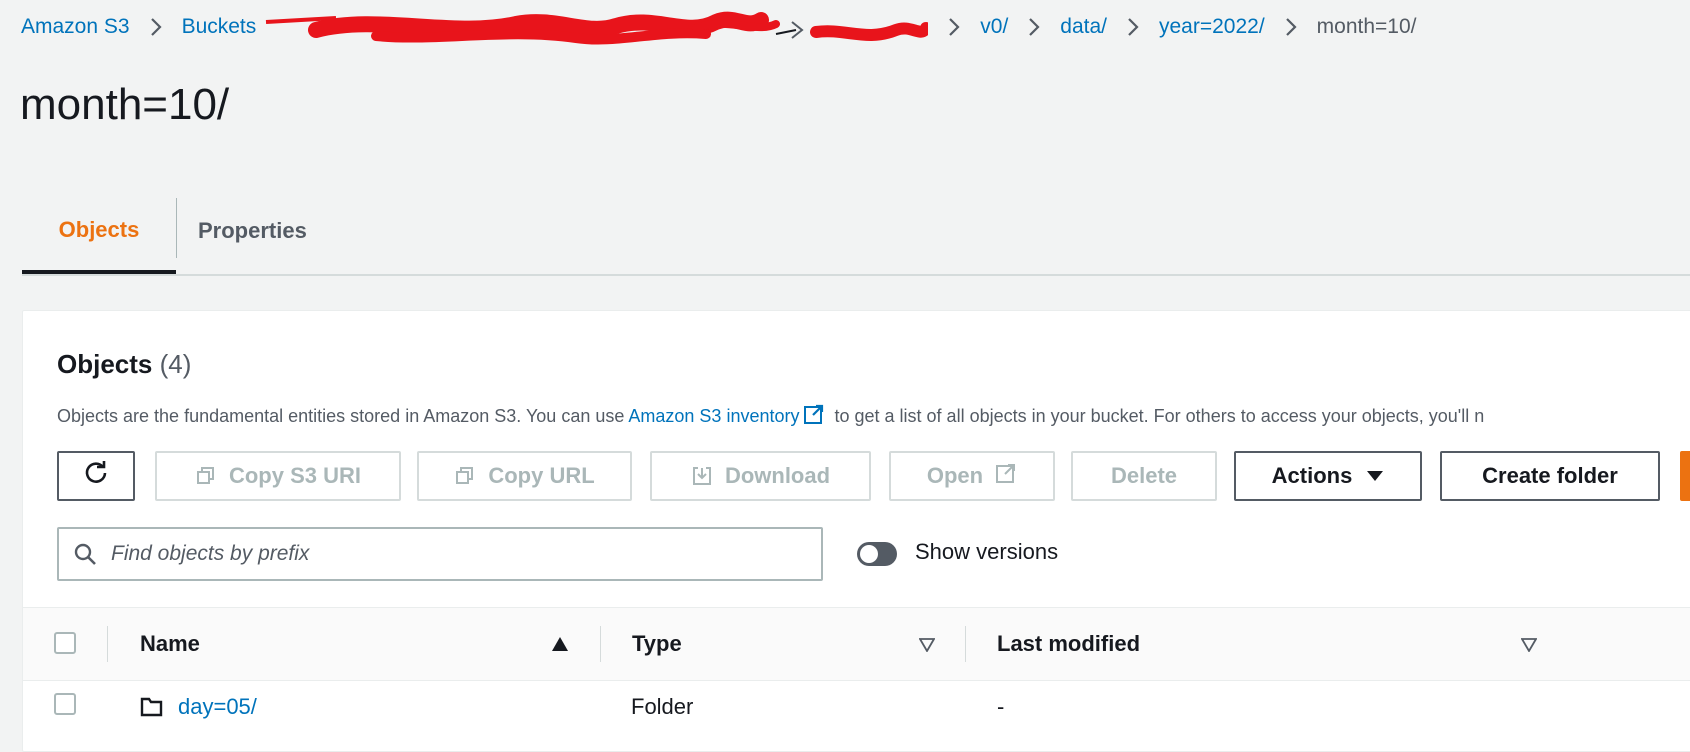  Describe the element at coordinates (456, 554) in the screenshot. I see `search-input` at that location.